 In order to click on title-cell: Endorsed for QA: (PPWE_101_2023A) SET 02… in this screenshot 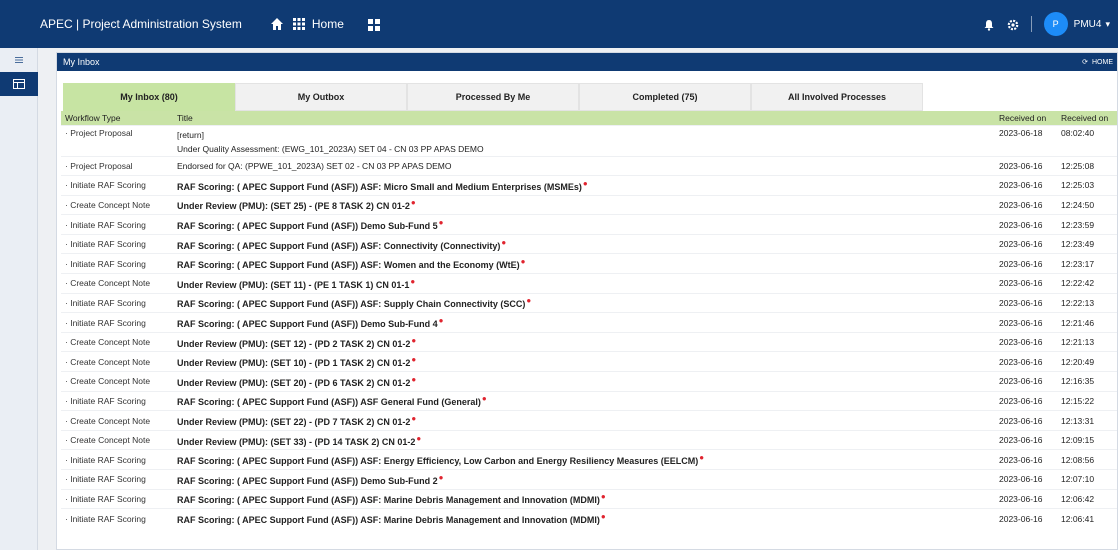, I will do `click(584, 165)`.